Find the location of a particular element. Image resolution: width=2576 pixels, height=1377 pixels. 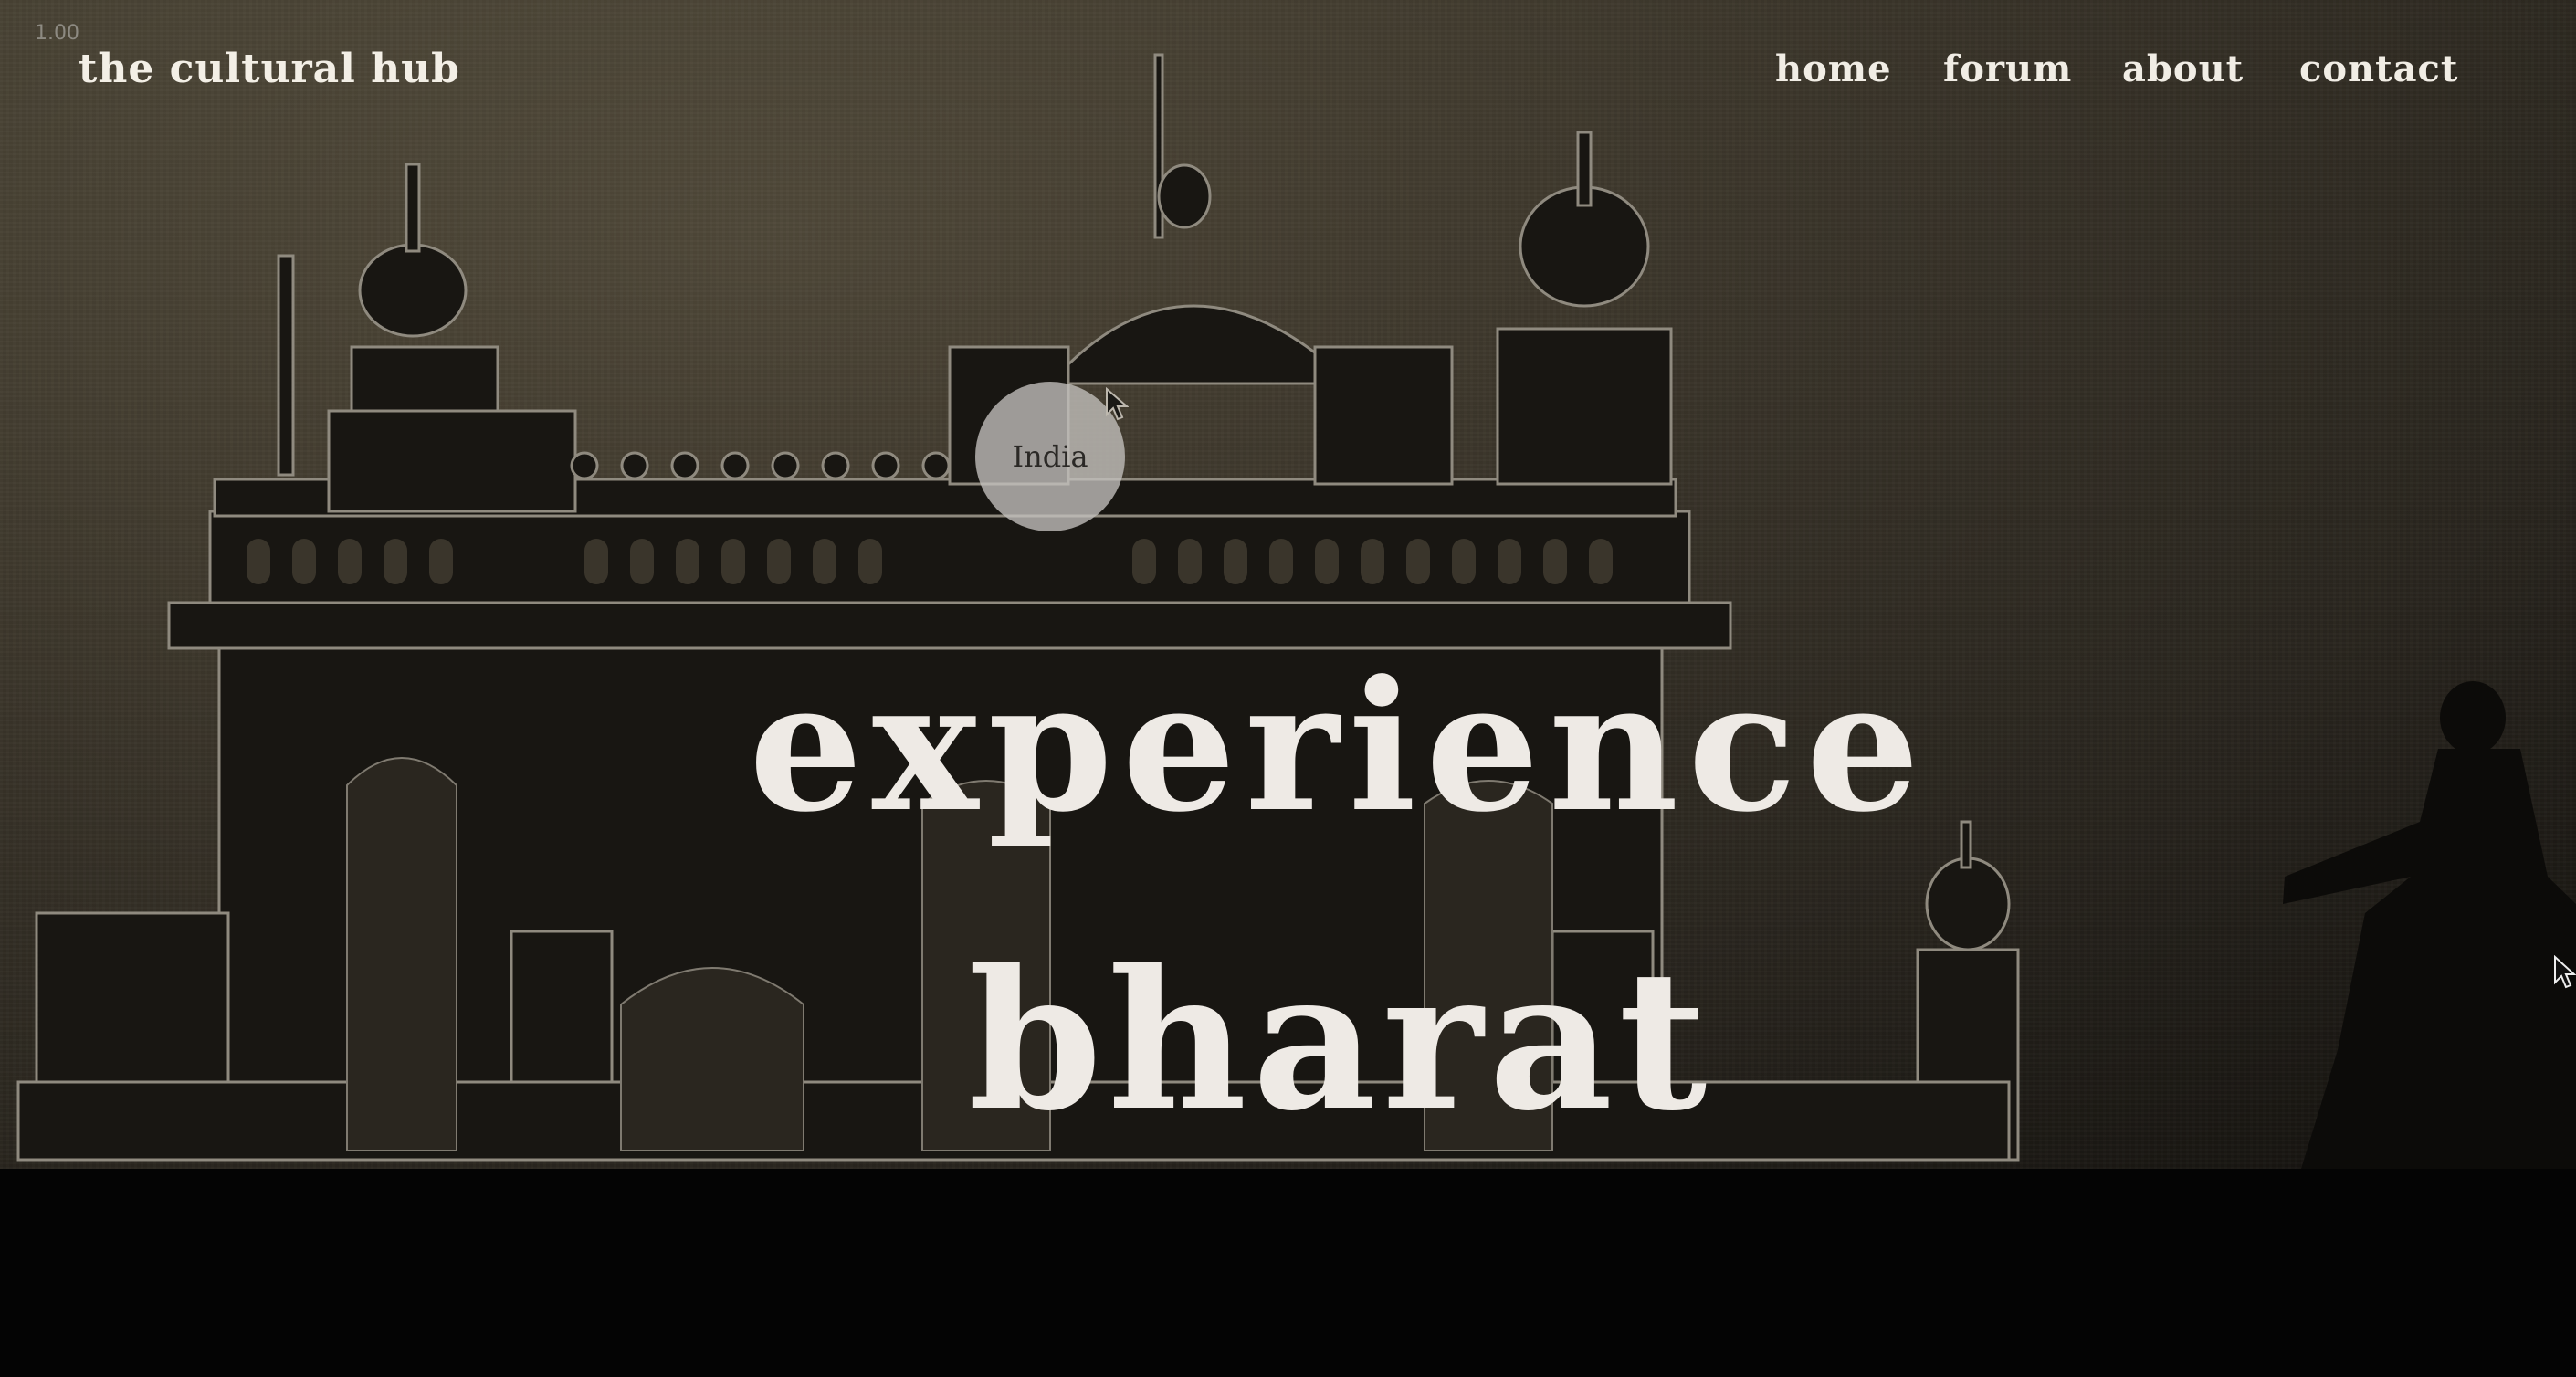

nav-contact-link: contact is located at coordinates (2378, 69).